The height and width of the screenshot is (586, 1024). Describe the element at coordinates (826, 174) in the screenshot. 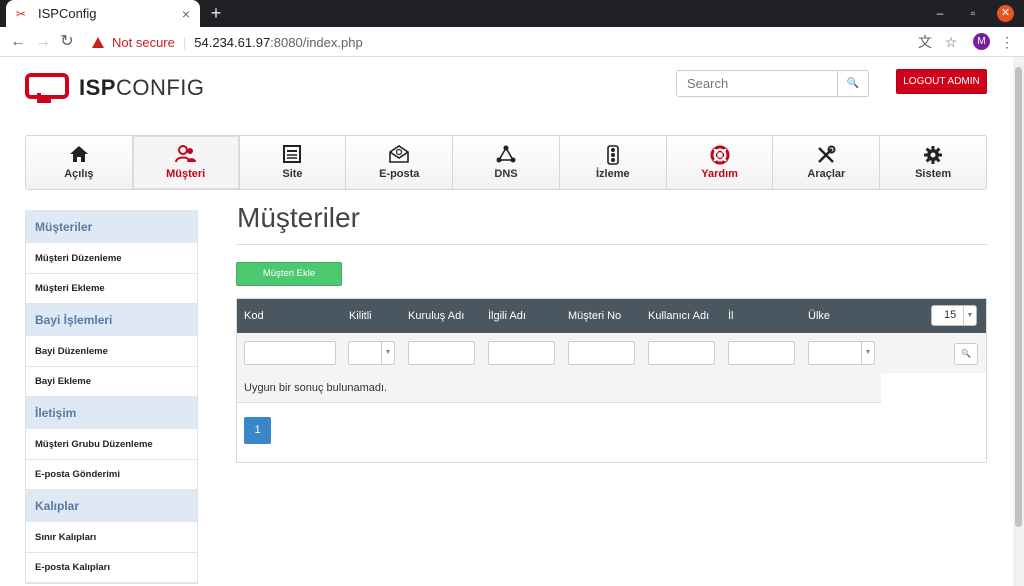

I see `nav-label: Araçlar` at that location.